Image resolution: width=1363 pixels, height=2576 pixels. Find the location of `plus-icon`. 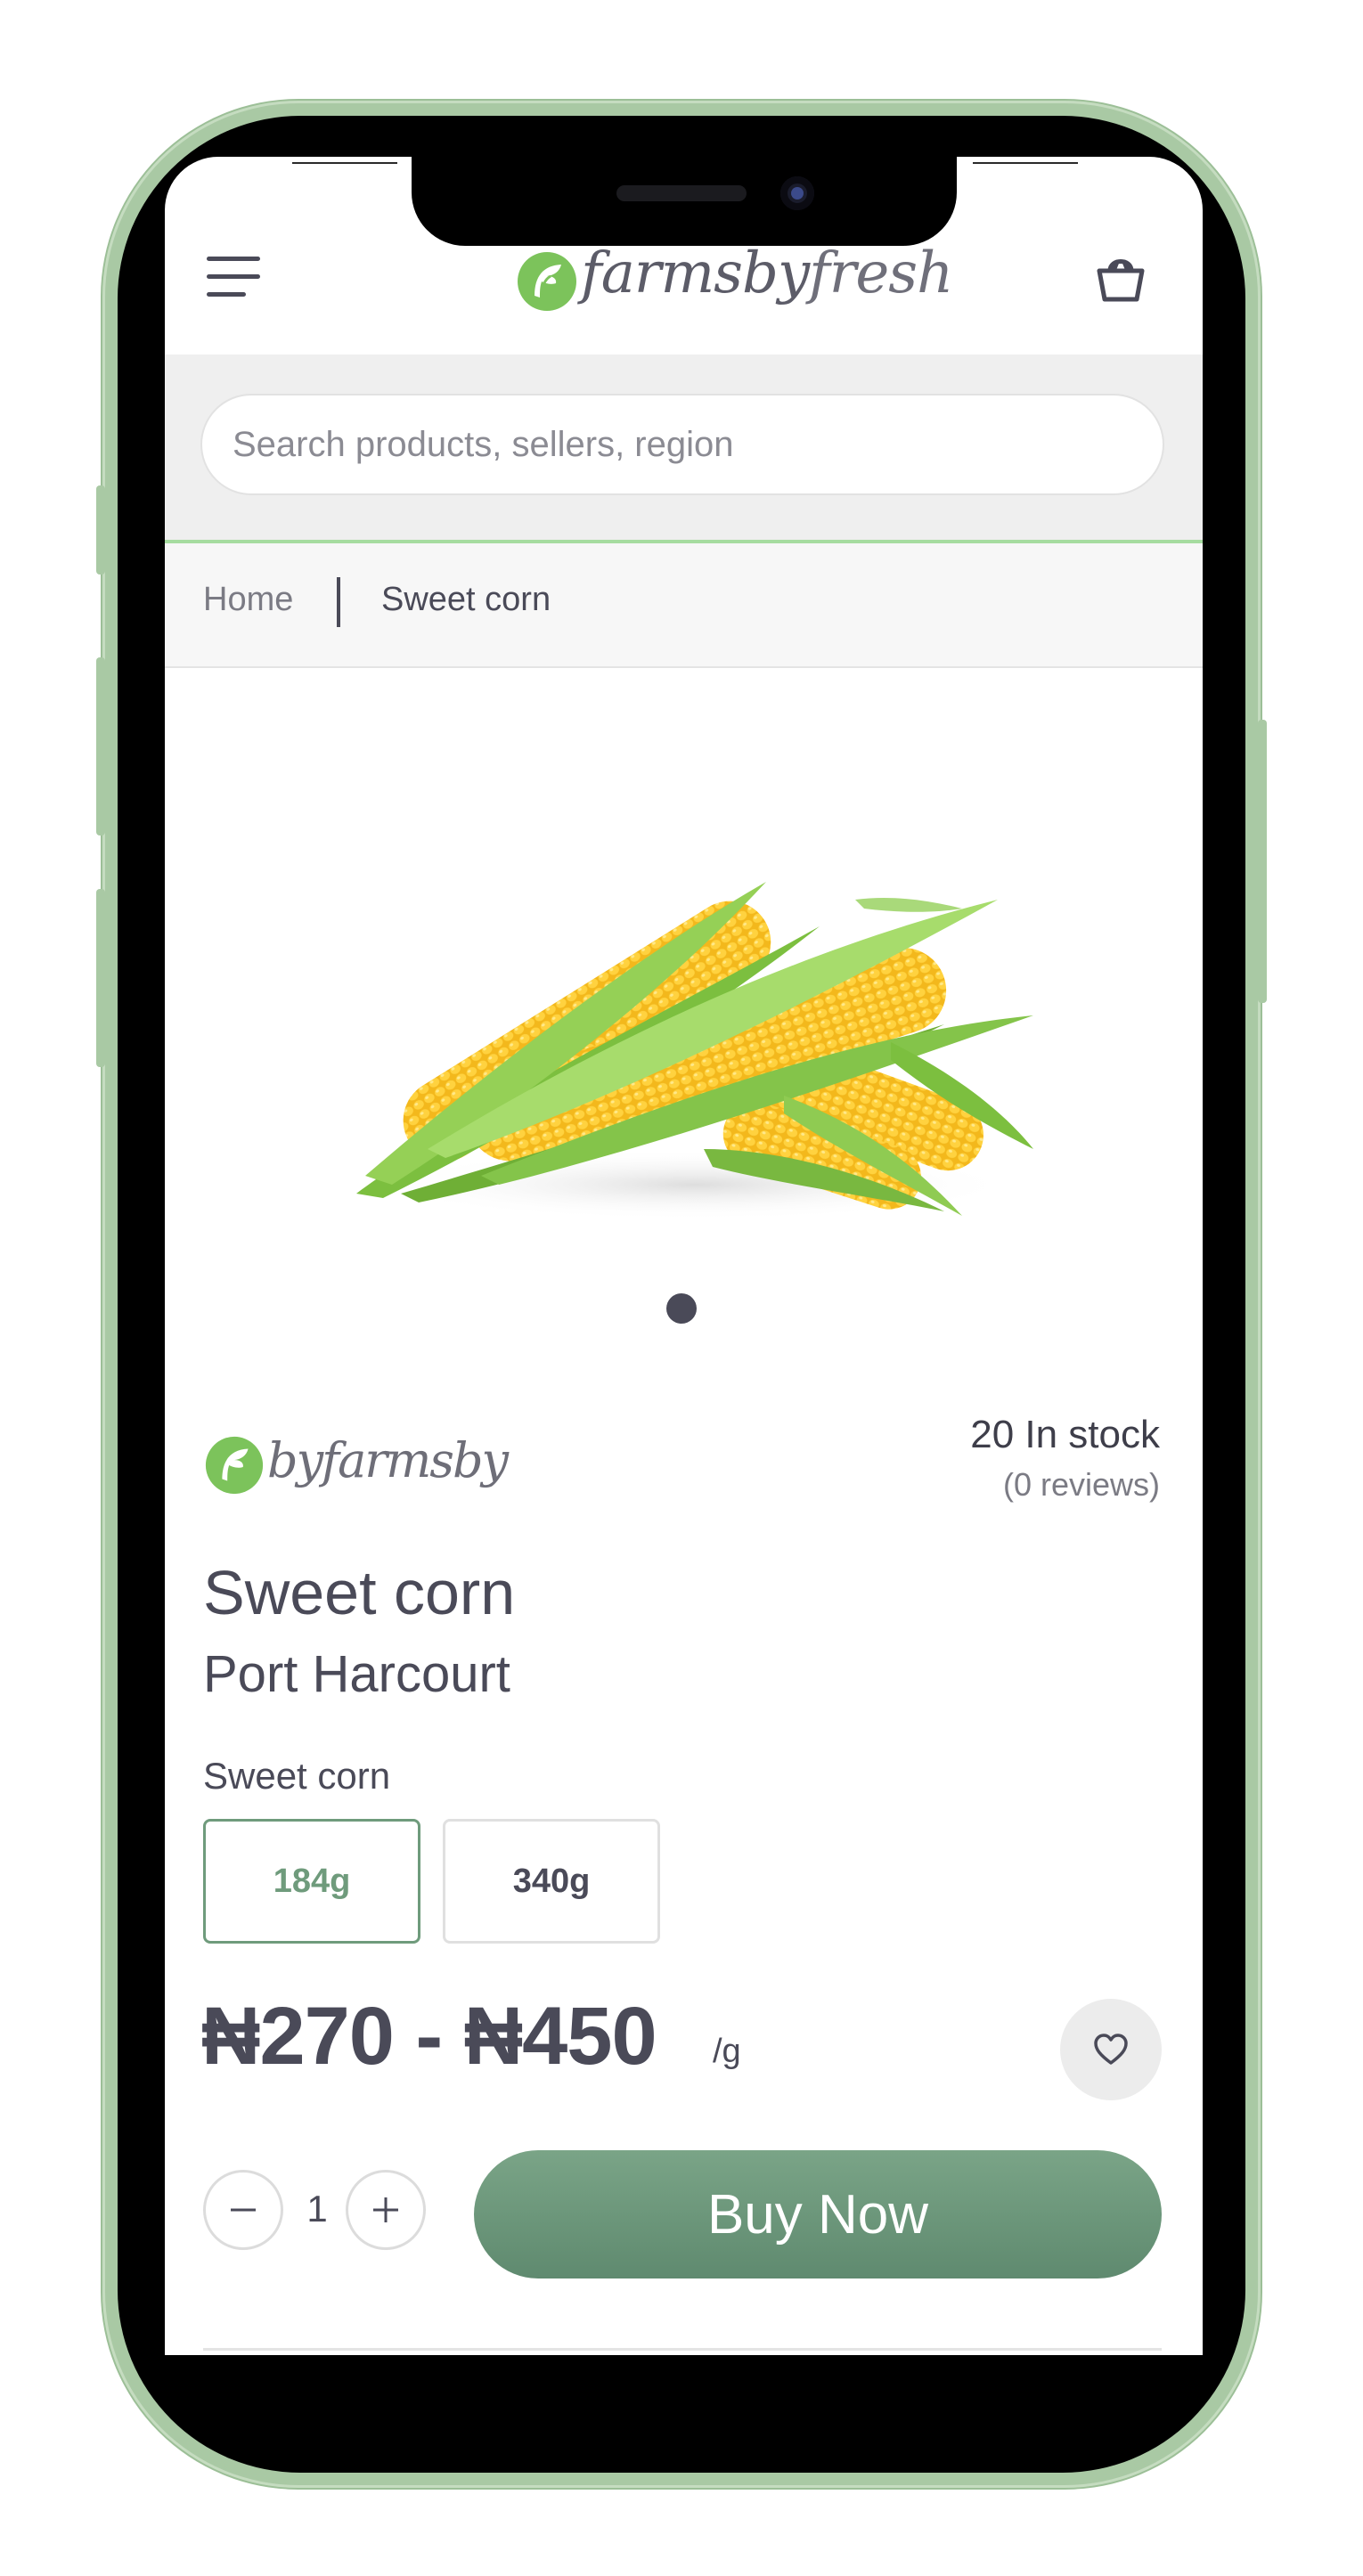

plus-icon is located at coordinates (385, 2210).